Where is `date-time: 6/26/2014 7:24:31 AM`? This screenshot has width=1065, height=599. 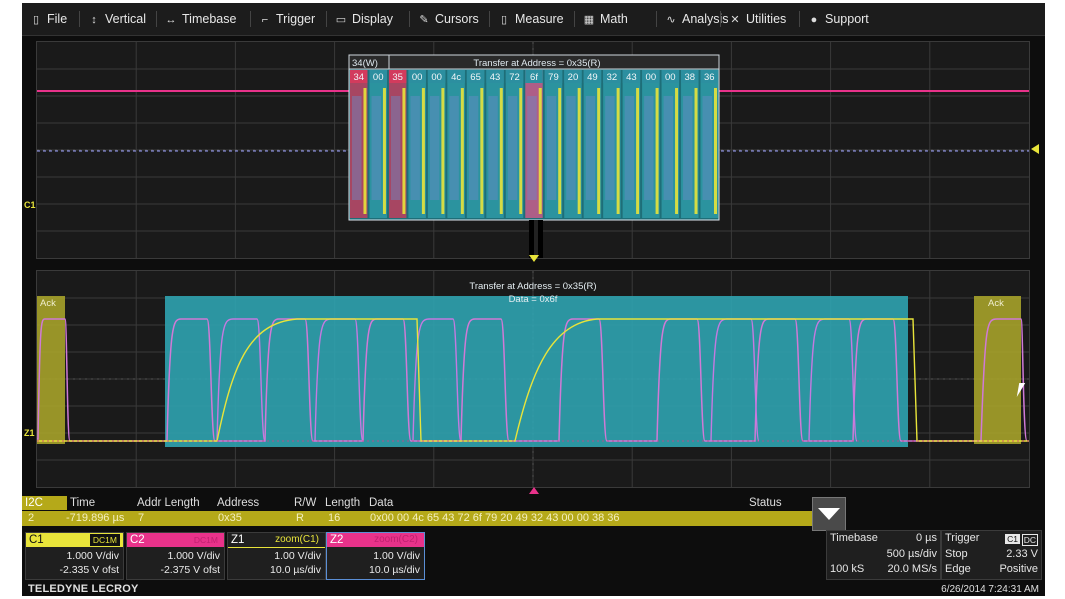 date-time: 6/26/2014 7:24:31 AM is located at coordinates (990, 589).